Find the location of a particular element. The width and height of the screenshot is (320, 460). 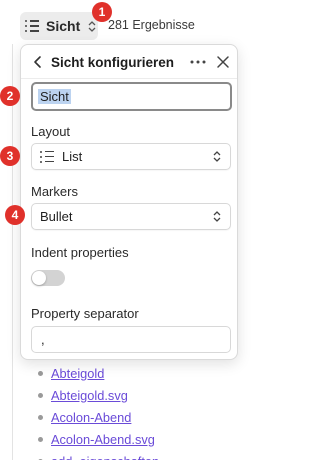

file-link: Abteigold.svg is located at coordinates (89, 395).